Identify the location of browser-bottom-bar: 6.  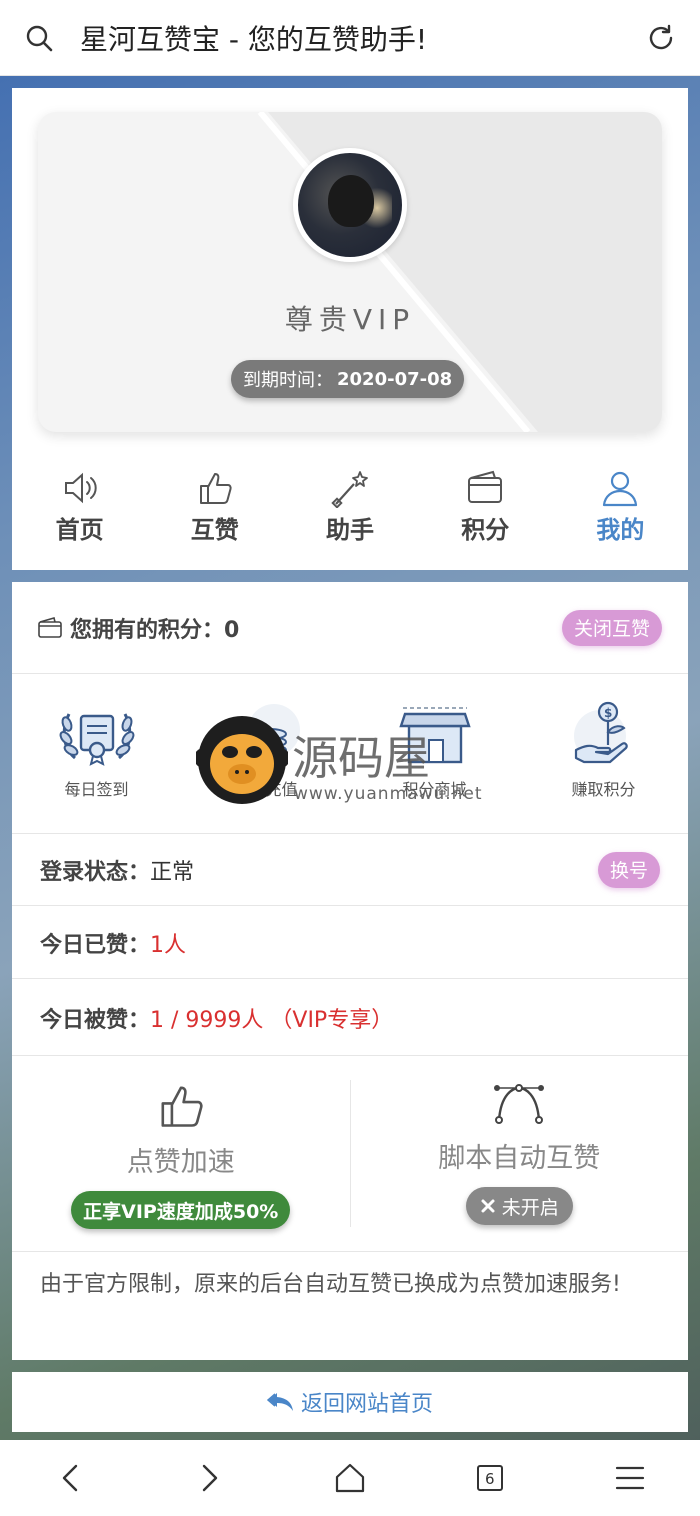
(350, 1478).